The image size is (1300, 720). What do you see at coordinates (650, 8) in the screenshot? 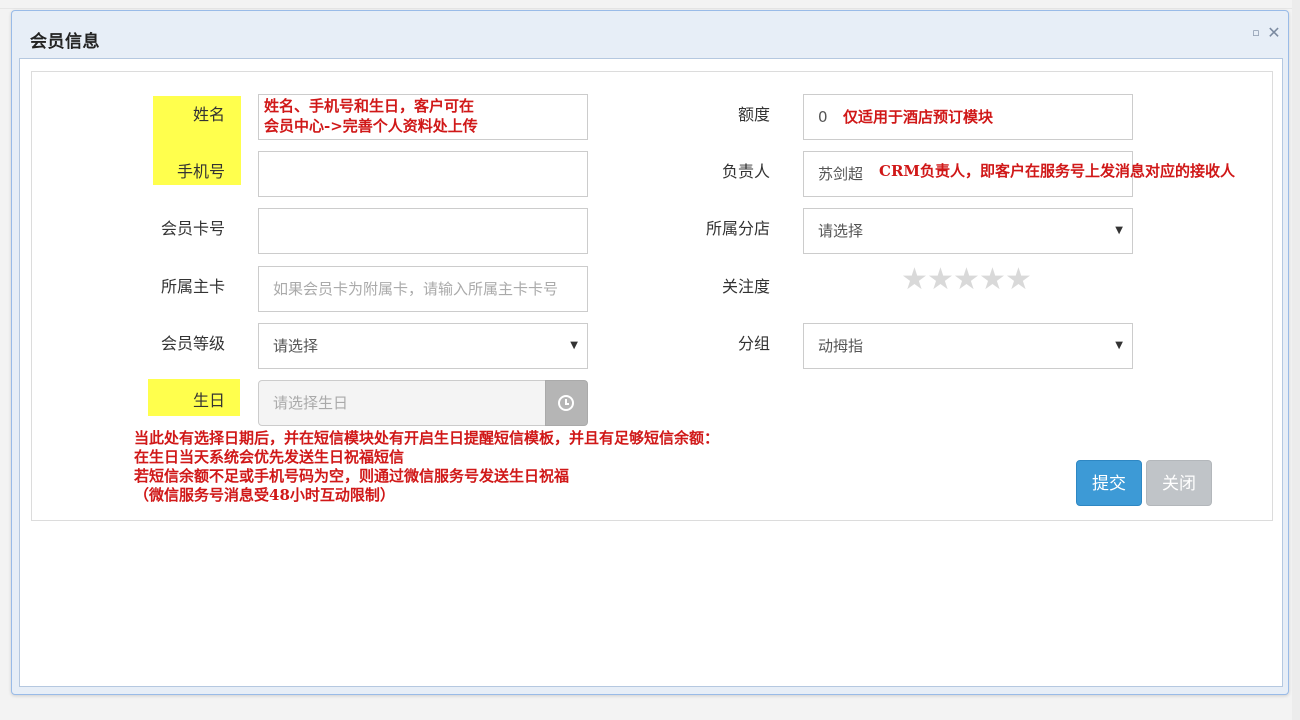
I see `backdrop-line` at bounding box center [650, 8].